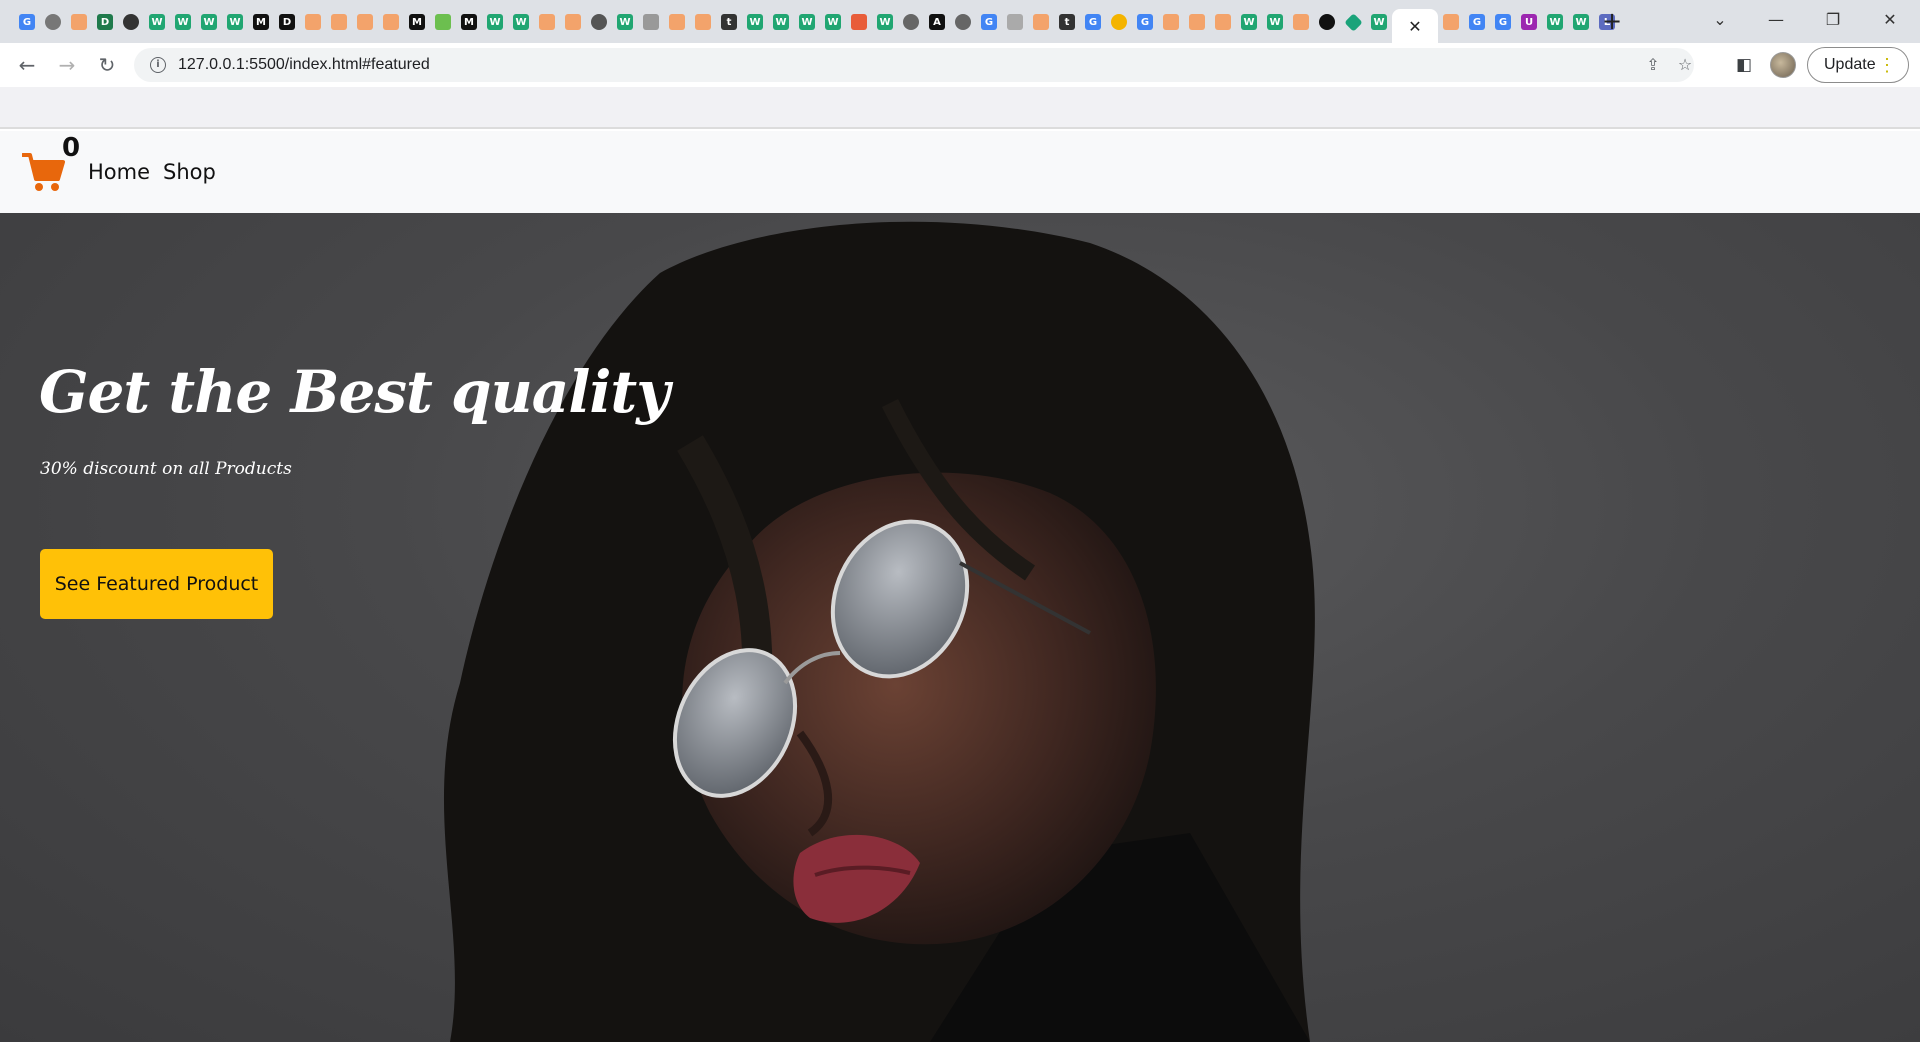 The image size is (1920, 1042). Describe the element at coordinates (960, 172) in the screenshot. I see `site-navbar: 0 Home Shop` at that location.